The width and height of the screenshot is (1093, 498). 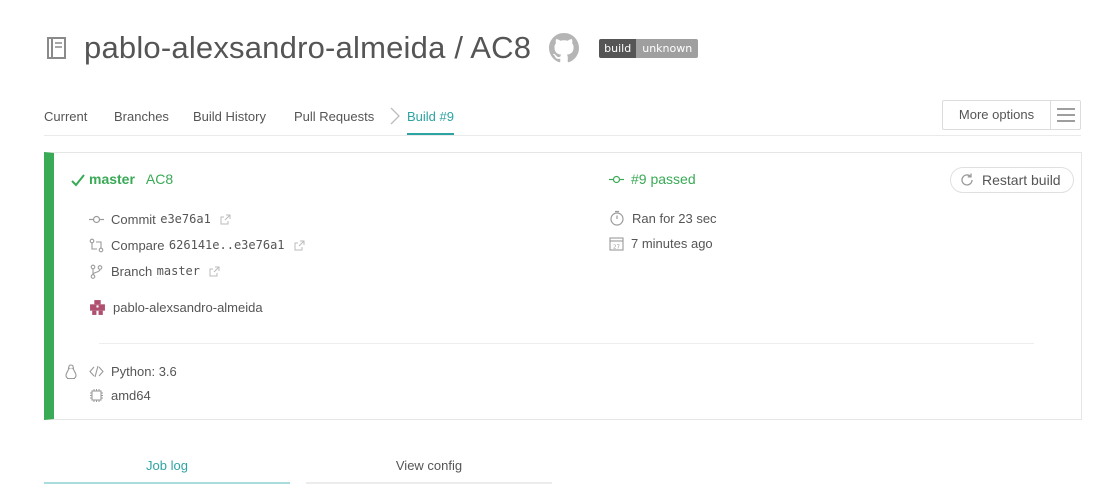 What do you see at coordinates (227, 245) in the screenshot?
I see `compare-range: 626141e..e3e76a1` at bounding box center [227, 245].